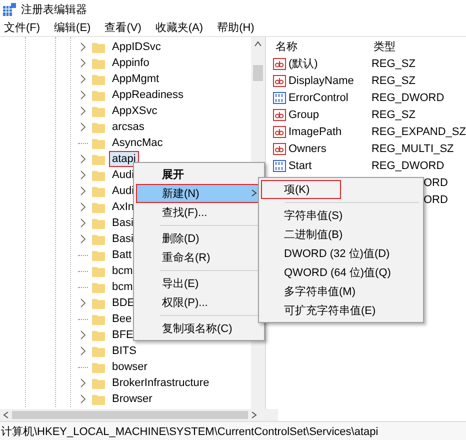 This screenshot has width=466, height=440. I want to click on submenu-item: QWORD (64 位)值(Q), so click(341, 272).